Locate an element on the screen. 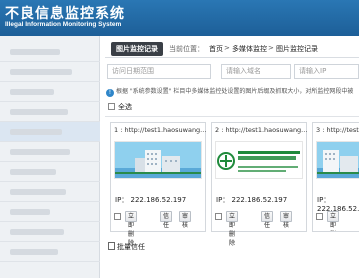  breadcrumb-position-label: 当前位置： is located at coordinates (186, 49).